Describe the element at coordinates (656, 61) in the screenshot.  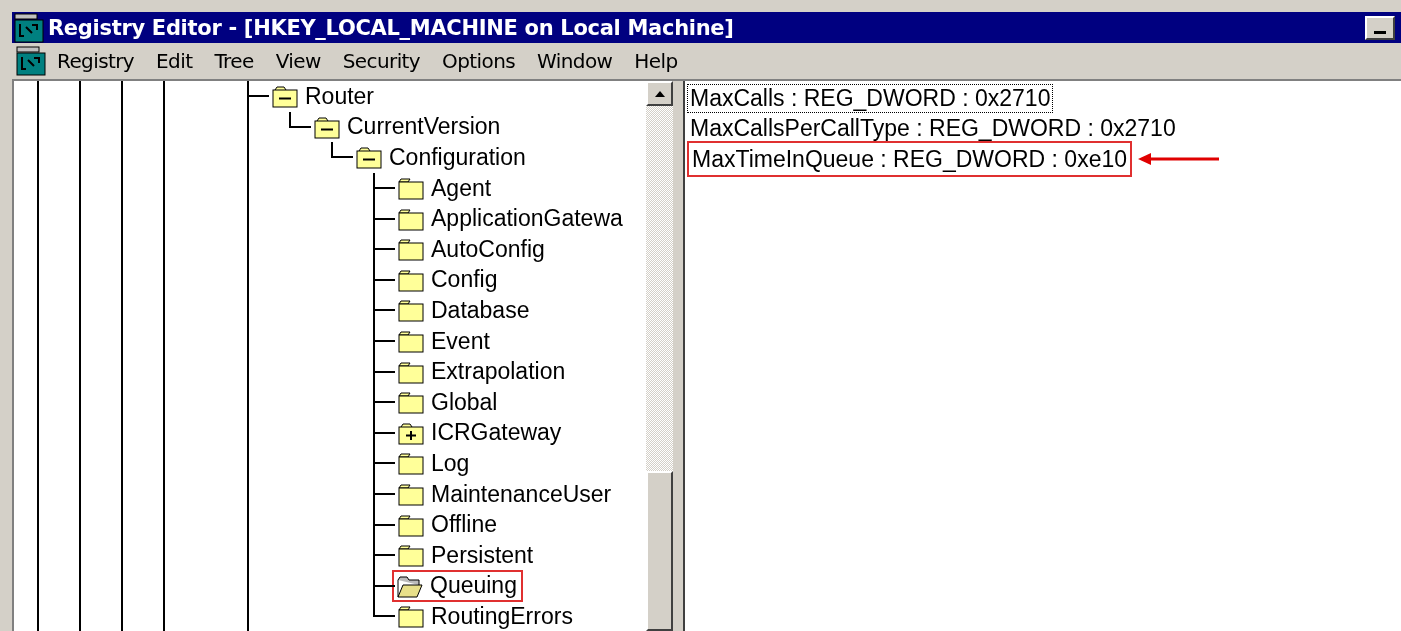
I see `menu-item: Help` at that location.